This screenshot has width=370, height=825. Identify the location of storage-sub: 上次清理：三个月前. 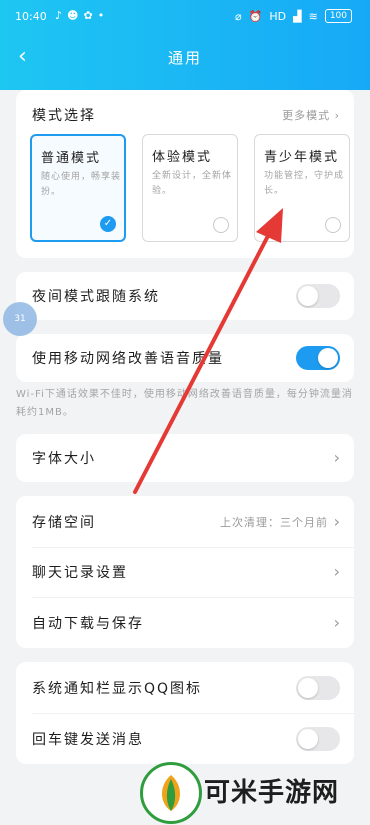
(274, 522).